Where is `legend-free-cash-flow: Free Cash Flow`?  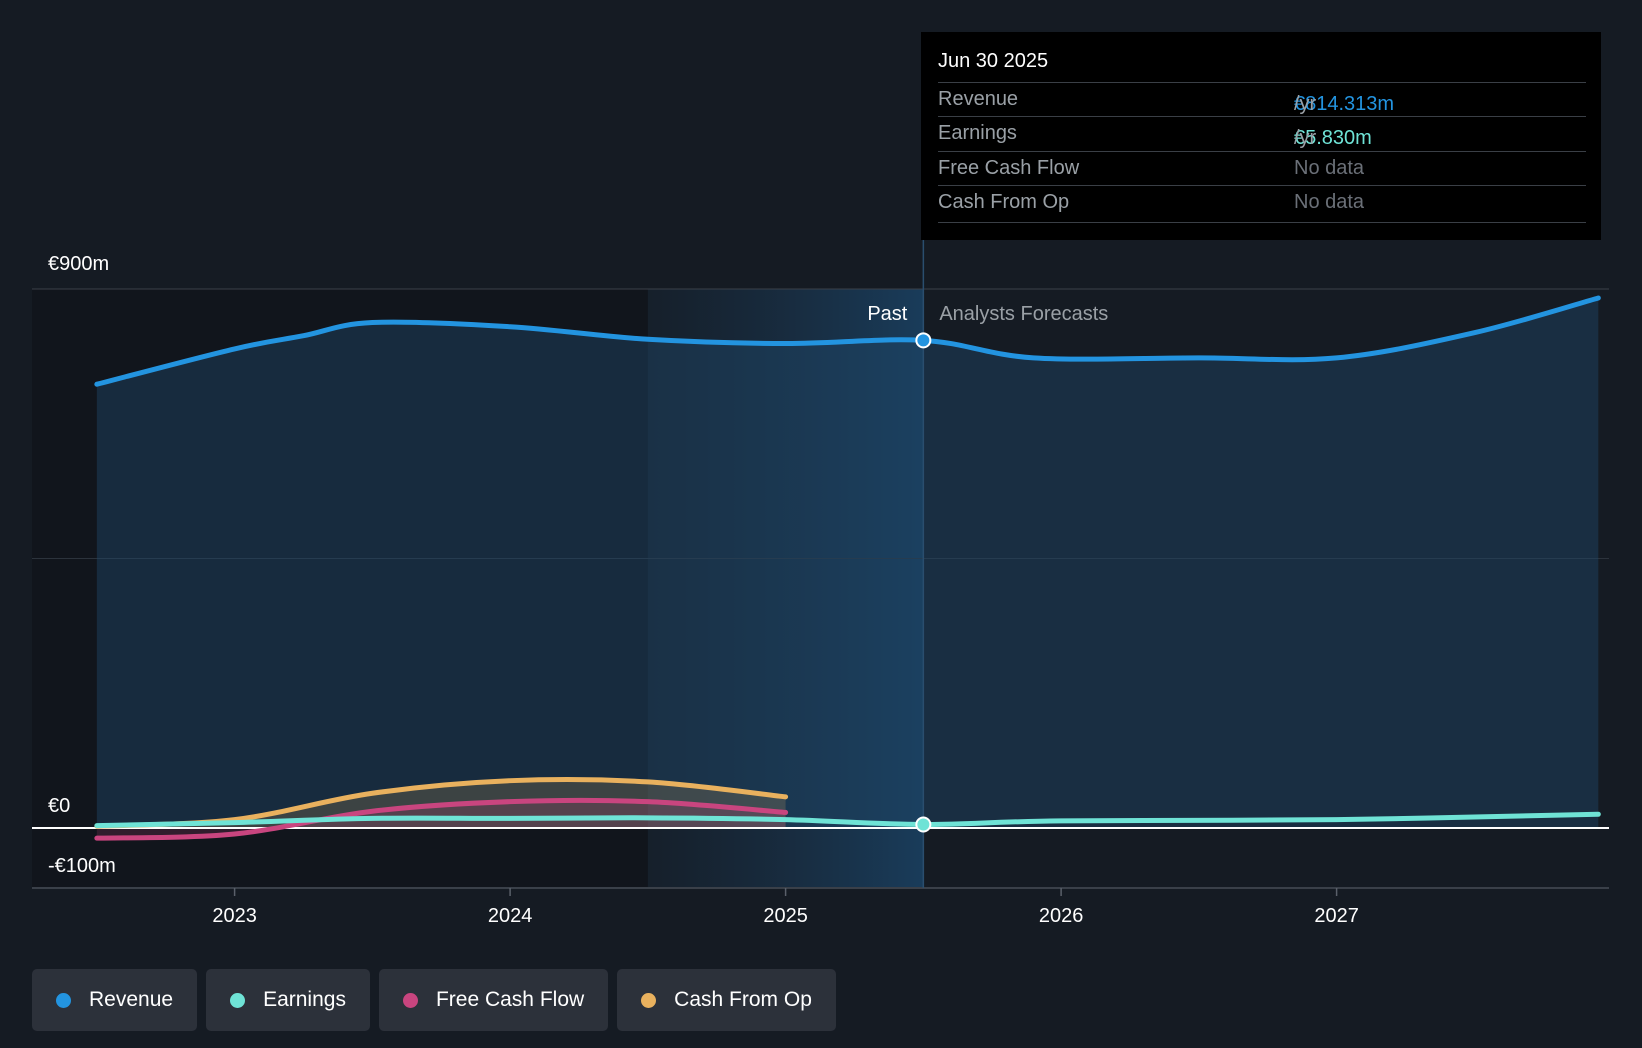 legend-free-cash-flow: Free Cash Flow is located at coordinates (493, 1000).